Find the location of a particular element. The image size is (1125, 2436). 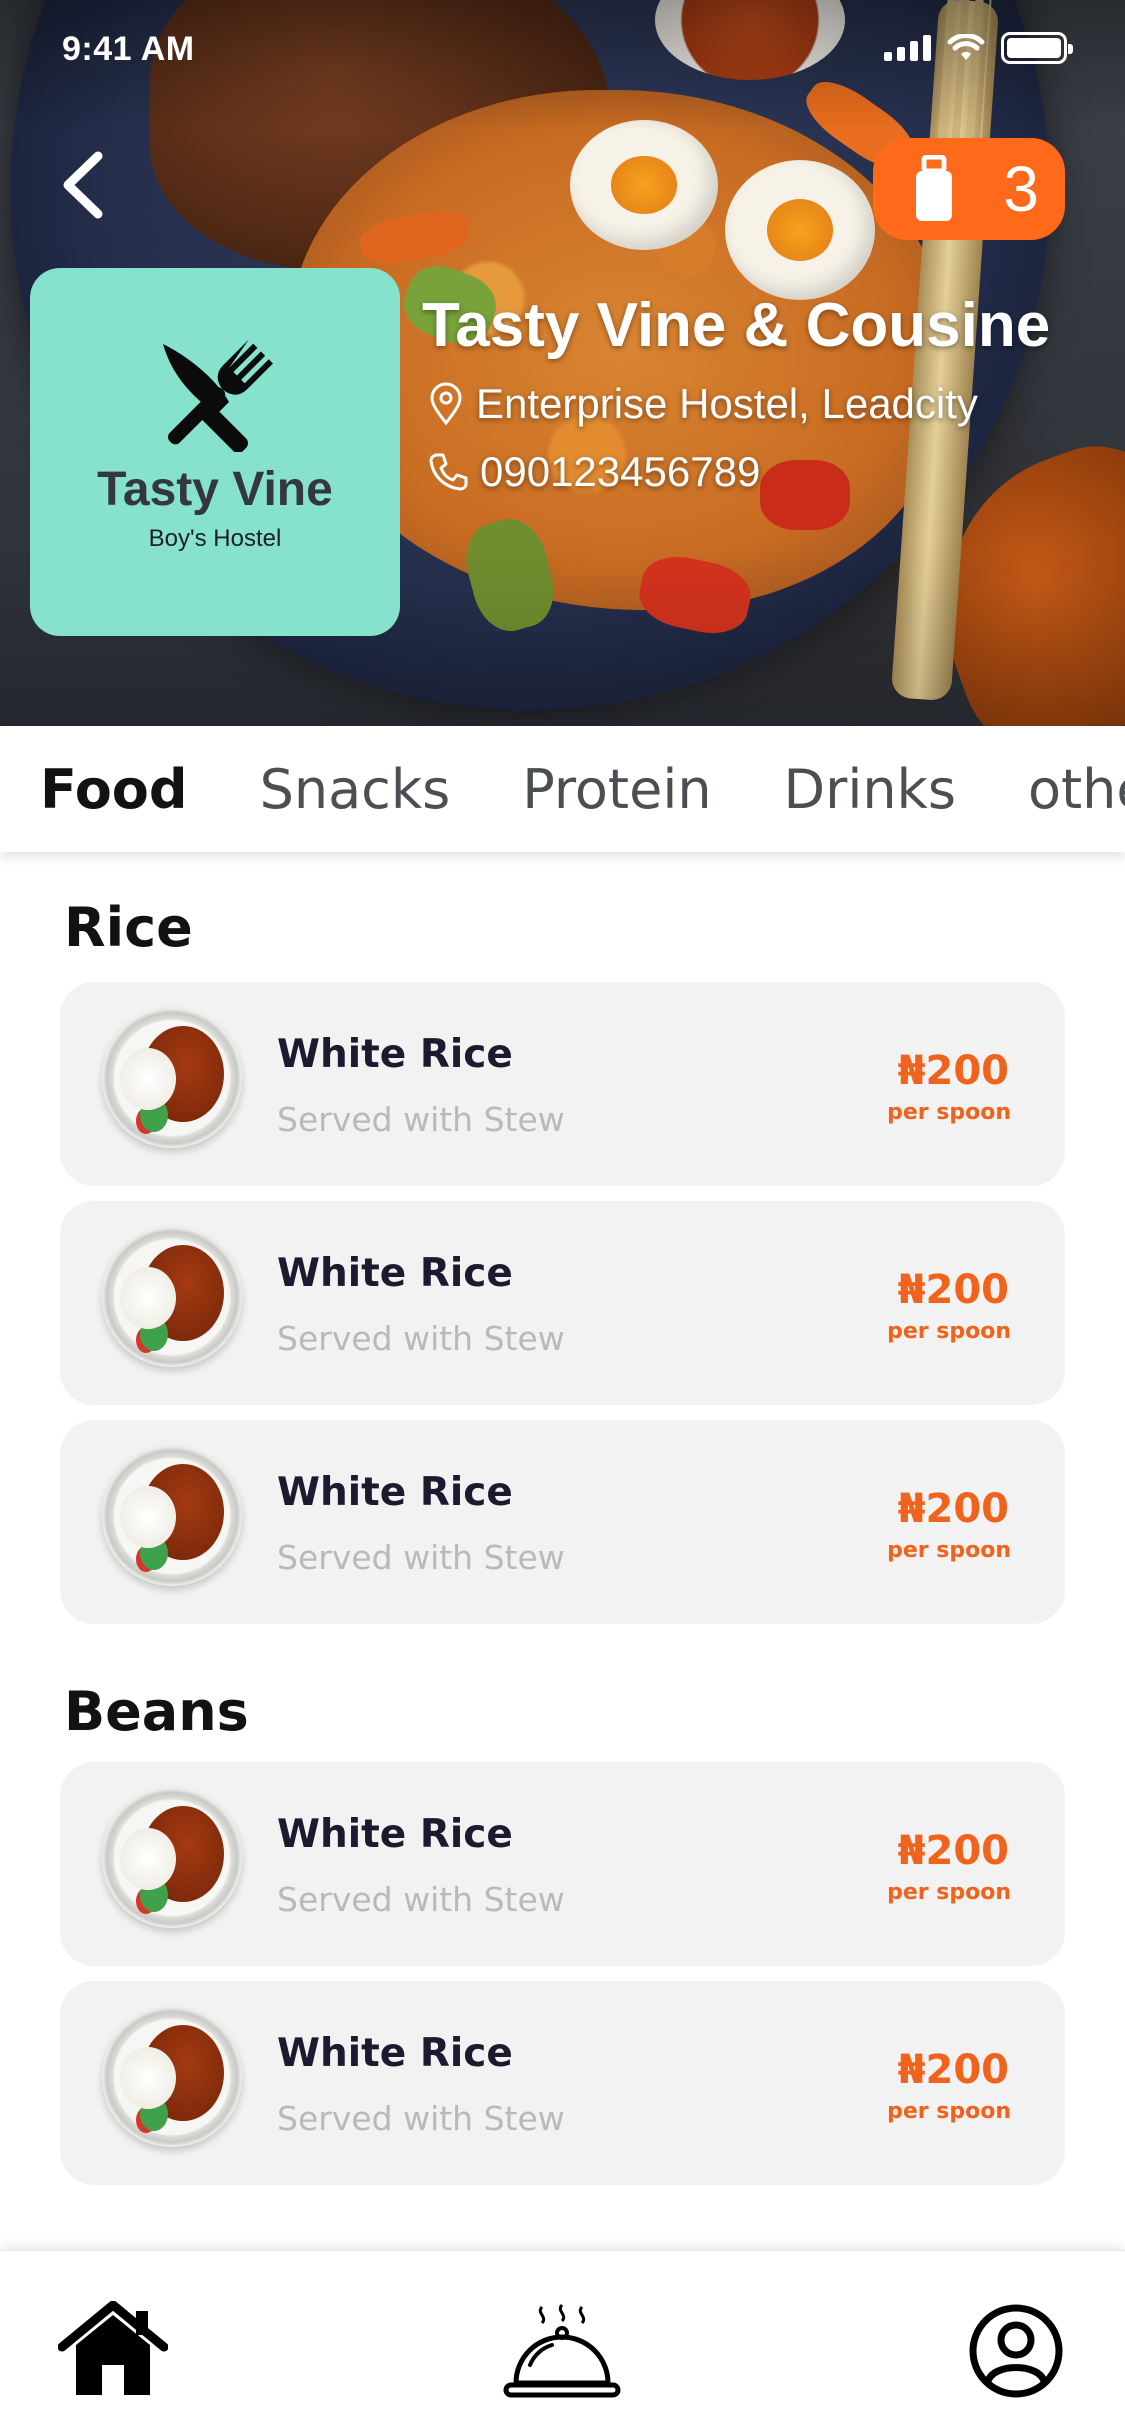

chevron-left-icon is located at coordinates (83, 185).